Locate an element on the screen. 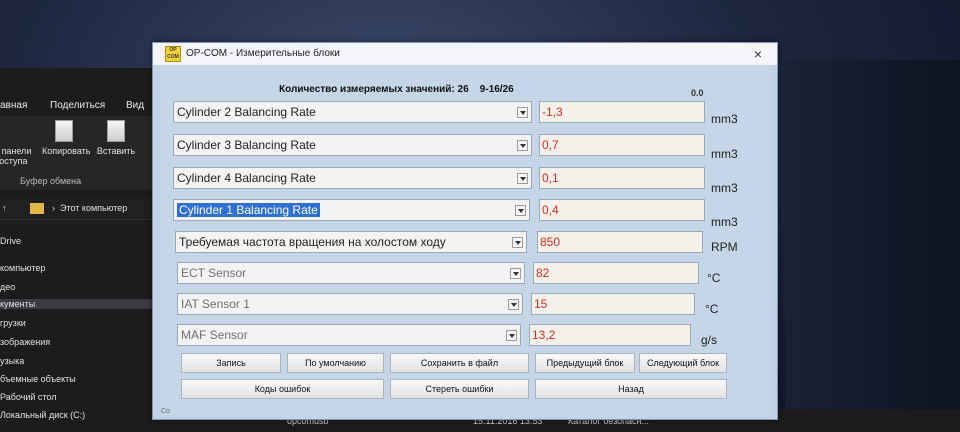  parameter-select: Cylinder 1 Balancing Rate is located at coordinates (351, 210).